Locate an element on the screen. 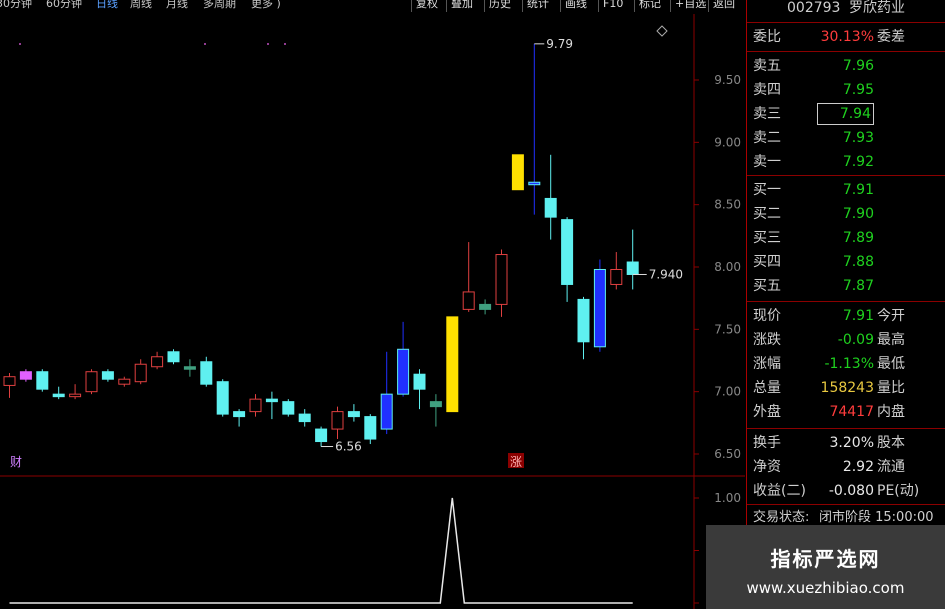  tab-60min: 60分钟 is located at coordinates (64, 5).